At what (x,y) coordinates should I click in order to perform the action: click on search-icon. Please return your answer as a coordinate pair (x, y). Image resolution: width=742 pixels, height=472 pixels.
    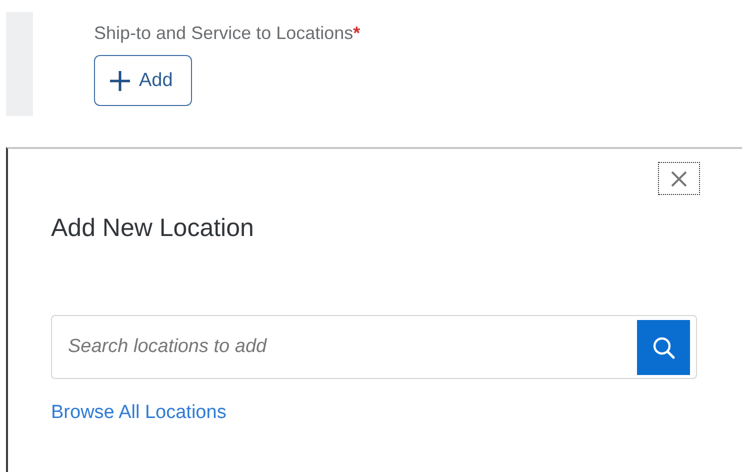
    Looking at the image, I should click on (663, 347).